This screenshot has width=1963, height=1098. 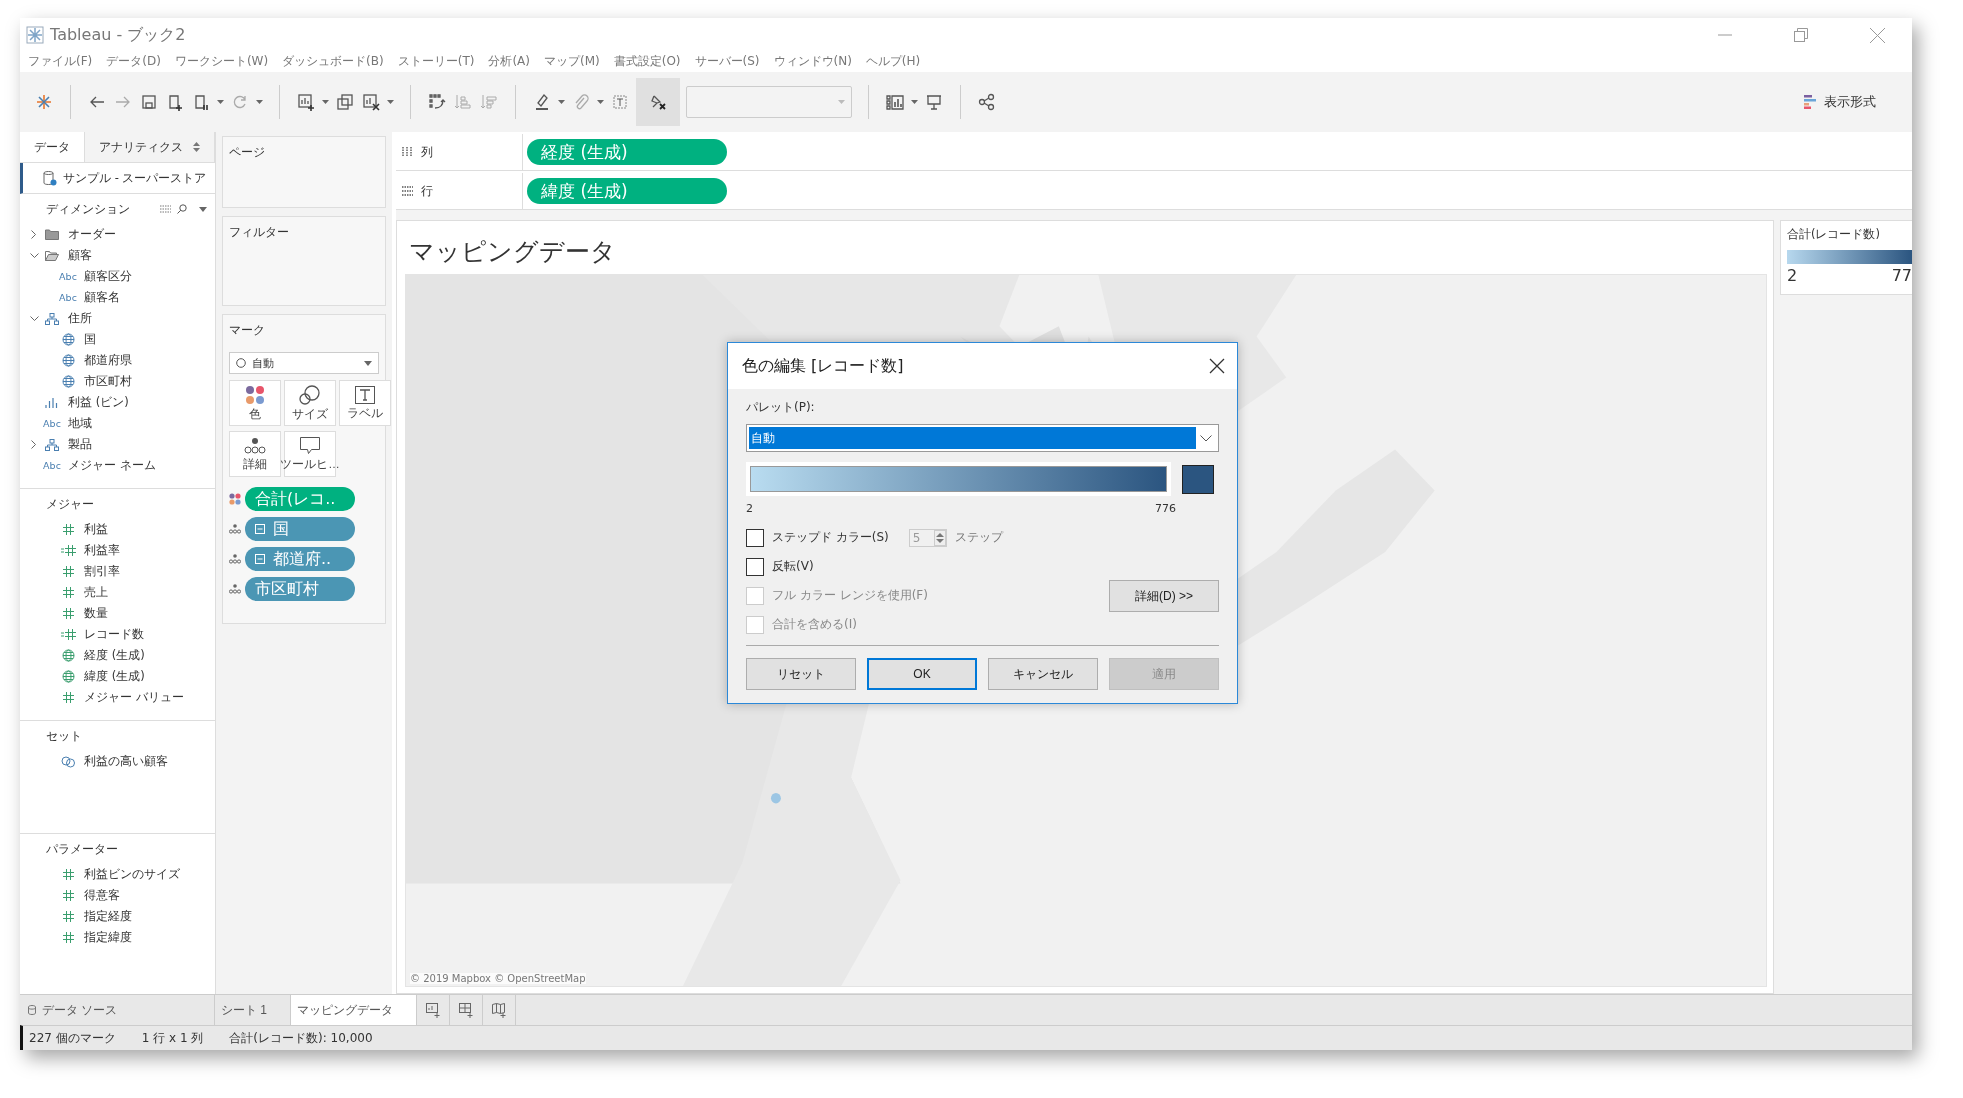 I want to click on dialog-button: キャンセル, so click(x=1043, y=674).